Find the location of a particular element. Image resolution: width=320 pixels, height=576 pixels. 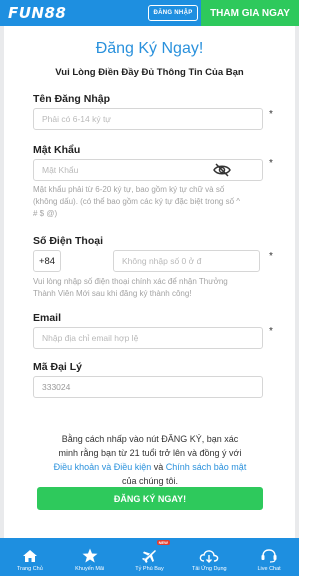

nav-item-home: Trang Chủ is located at coordinates (30, 557).